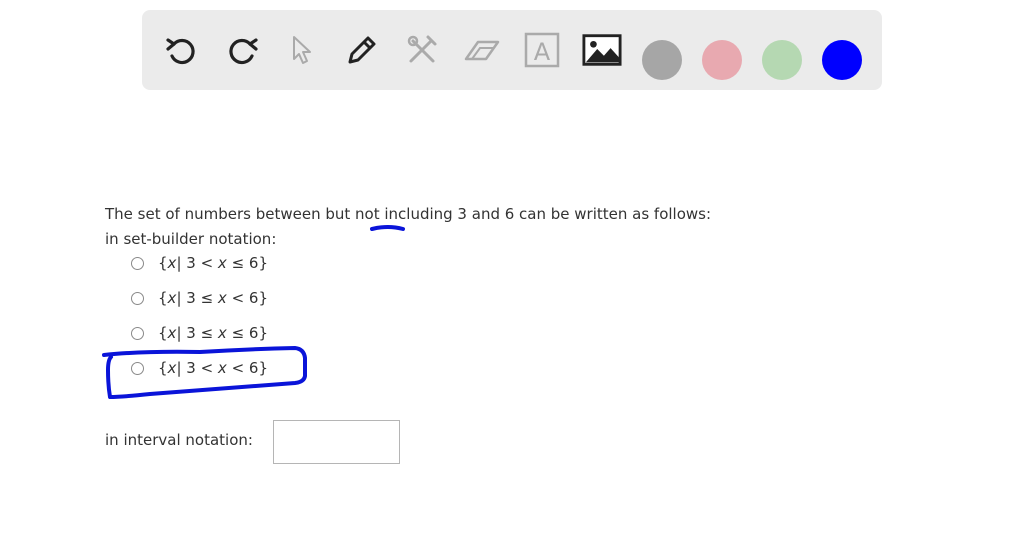 This screenshot has width=1024, height=560. I want to click on text-tool-button: A, so click(542, 50).